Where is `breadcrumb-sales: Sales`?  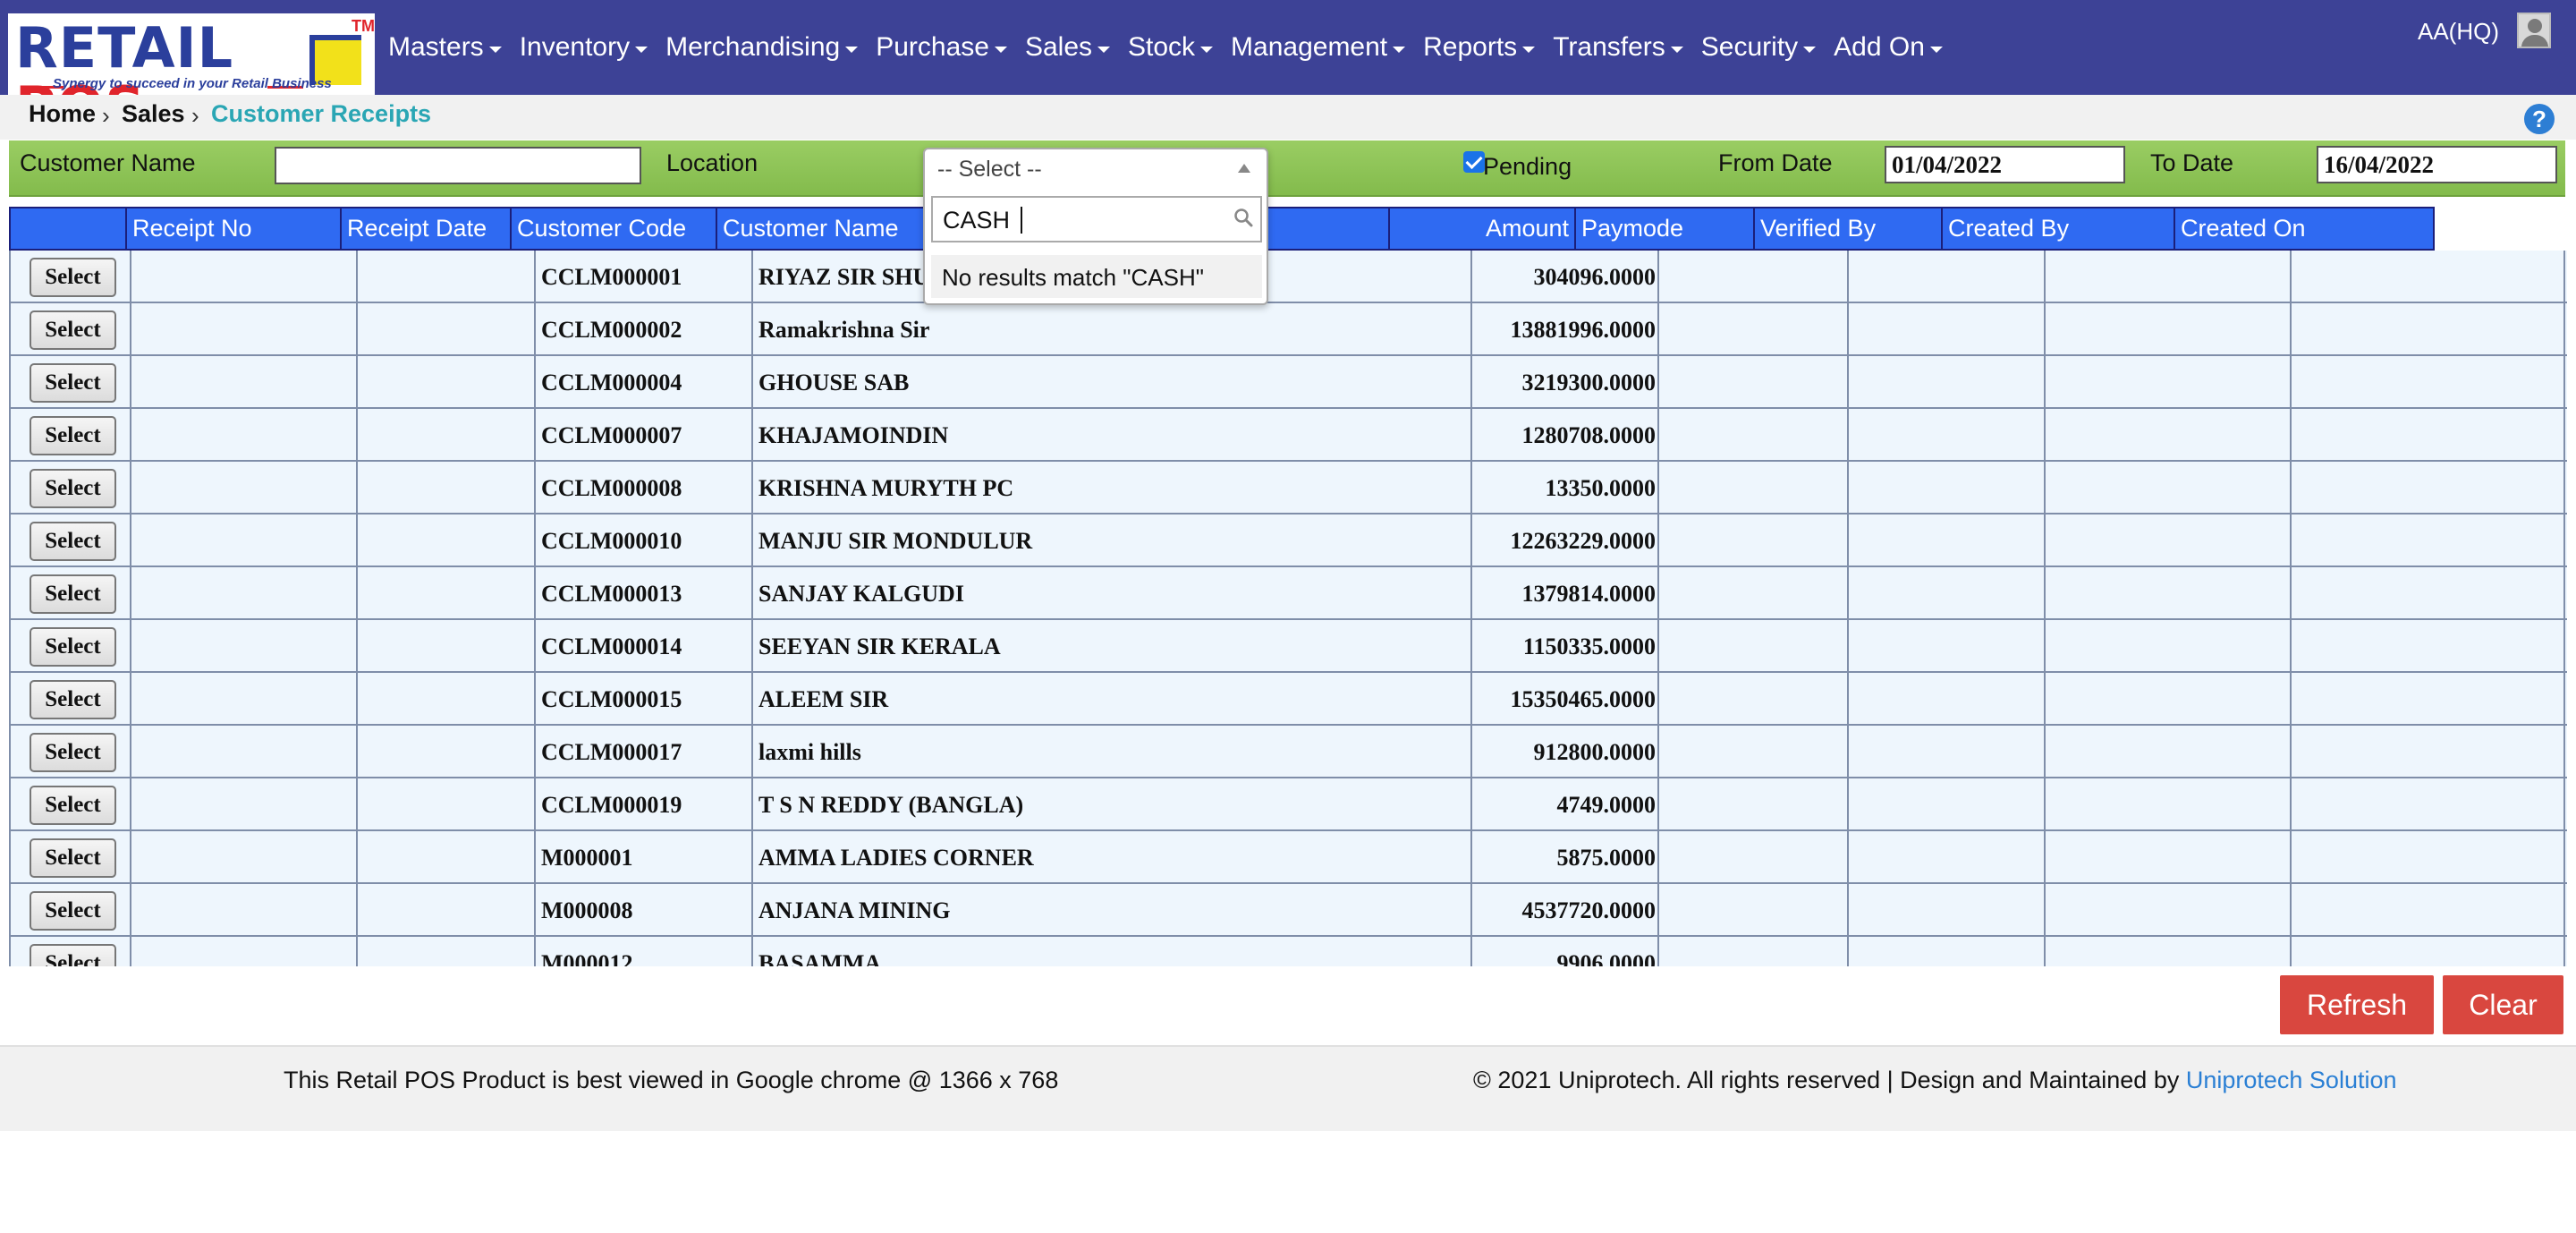
breadcrumb-sales: Sales is located at coordinates (153, 114).